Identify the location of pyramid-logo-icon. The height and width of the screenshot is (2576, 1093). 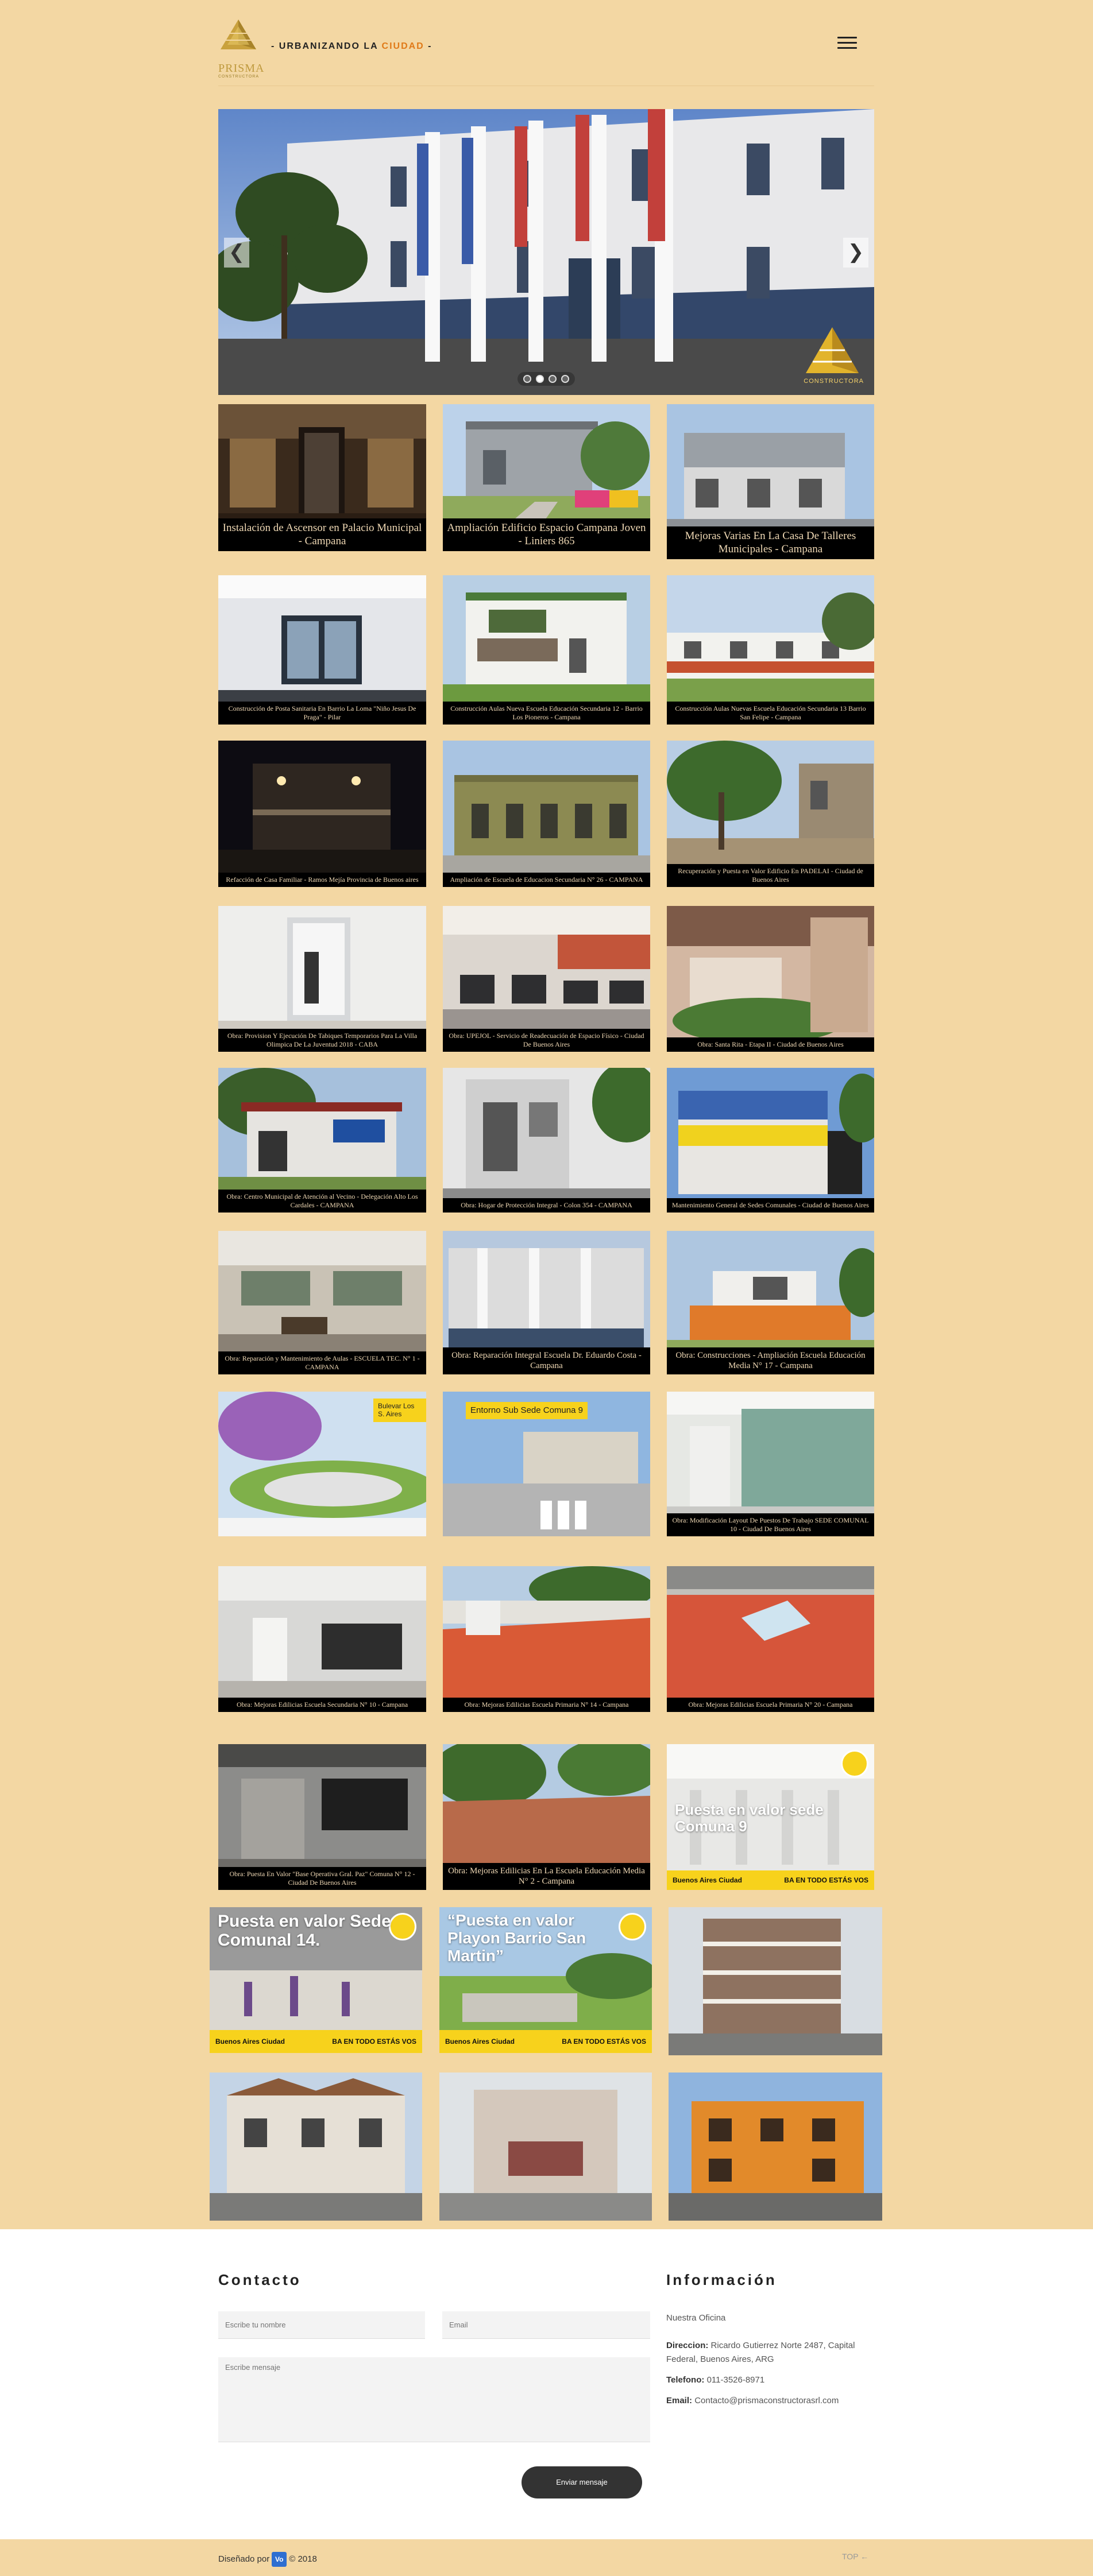
(238, 34).